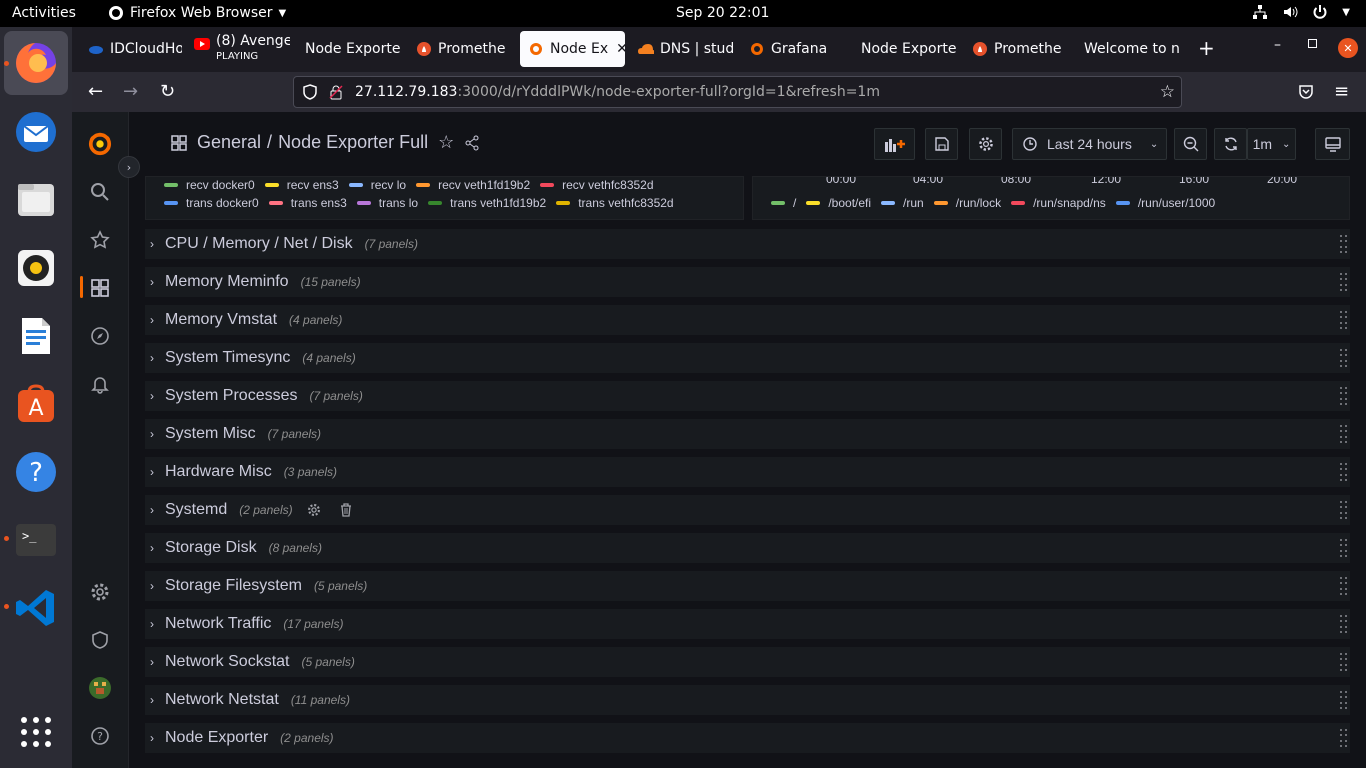 This screenshot has width=1366, height=768. Describe the element at coordinates (129, 167) in the screenshot. I see `sidebar-expand-button: ›` at that location.